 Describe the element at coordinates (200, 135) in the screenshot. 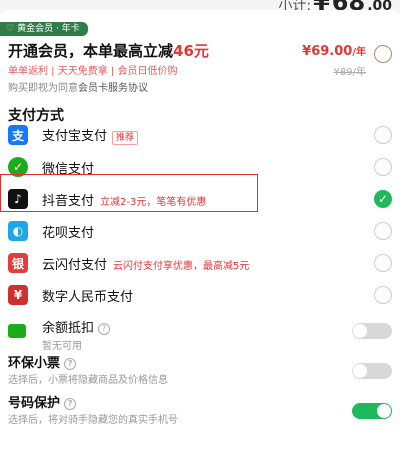

I see `payment-method-row: 支支付宝支付 推荐` at that location.